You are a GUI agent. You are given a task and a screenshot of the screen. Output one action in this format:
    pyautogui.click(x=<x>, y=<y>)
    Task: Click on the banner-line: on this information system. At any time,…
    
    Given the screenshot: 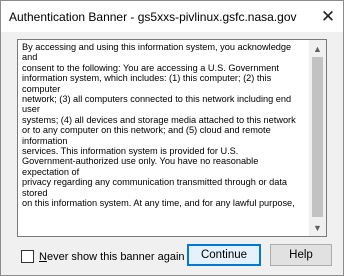 What is the action you would take?
    pyautogui.click(x=158, y=203)
    